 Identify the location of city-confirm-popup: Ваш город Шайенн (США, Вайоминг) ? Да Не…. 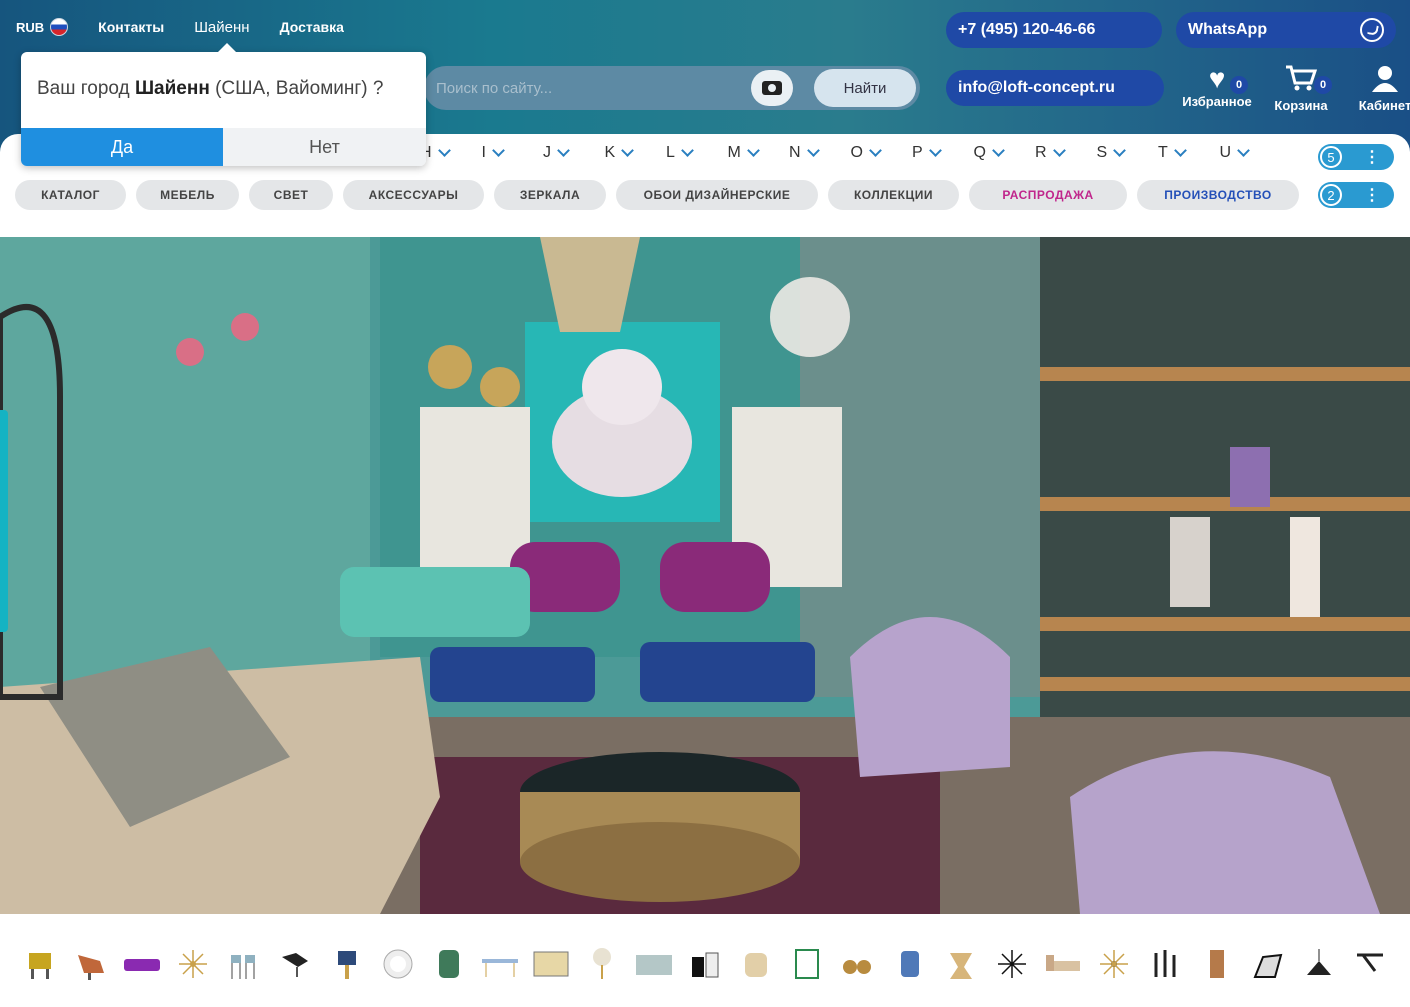
(223, 104).